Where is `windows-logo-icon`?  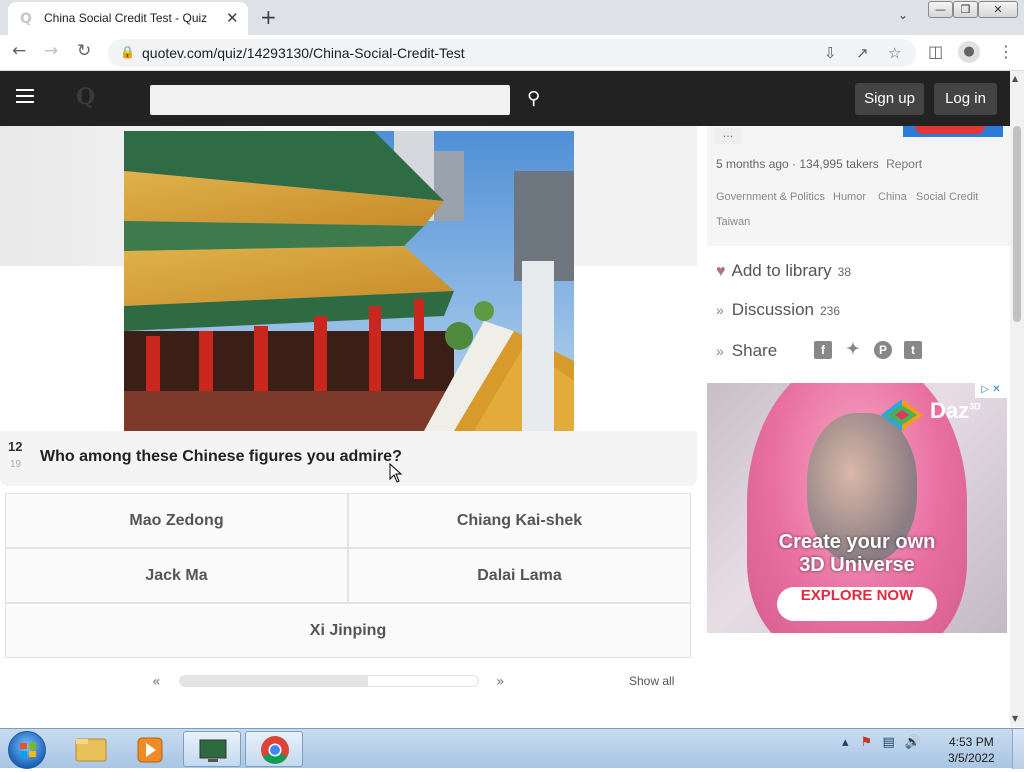
windows-logo-icon is located at coordinates (28, 750).